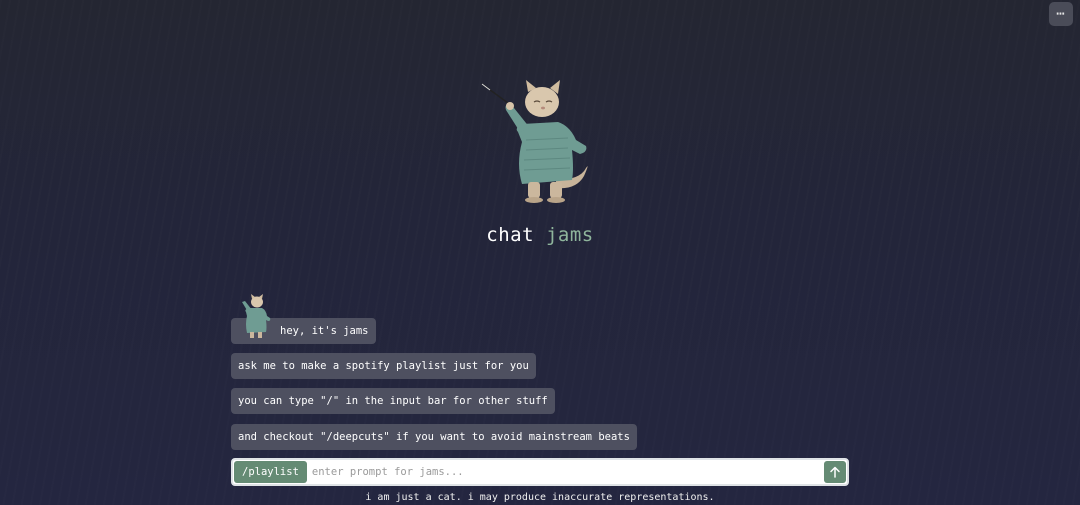 This screenshot has width=1080, height=505. I want to click on prompt-composer: /playlist, so click(540, 472).